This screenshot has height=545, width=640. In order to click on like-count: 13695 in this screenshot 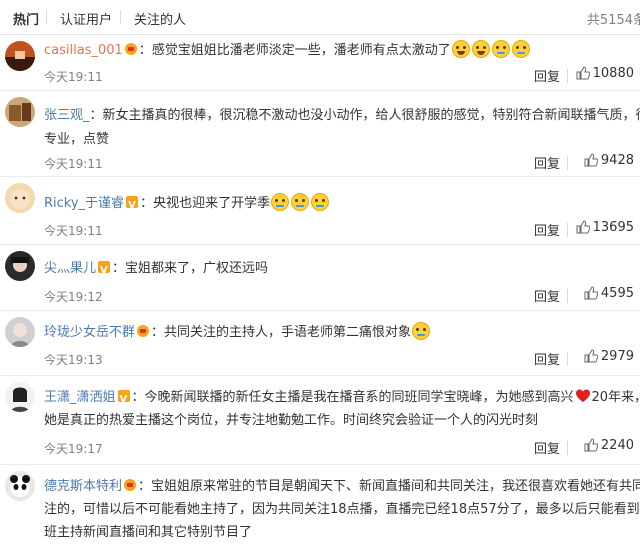, I will do `click(613, 227)`.